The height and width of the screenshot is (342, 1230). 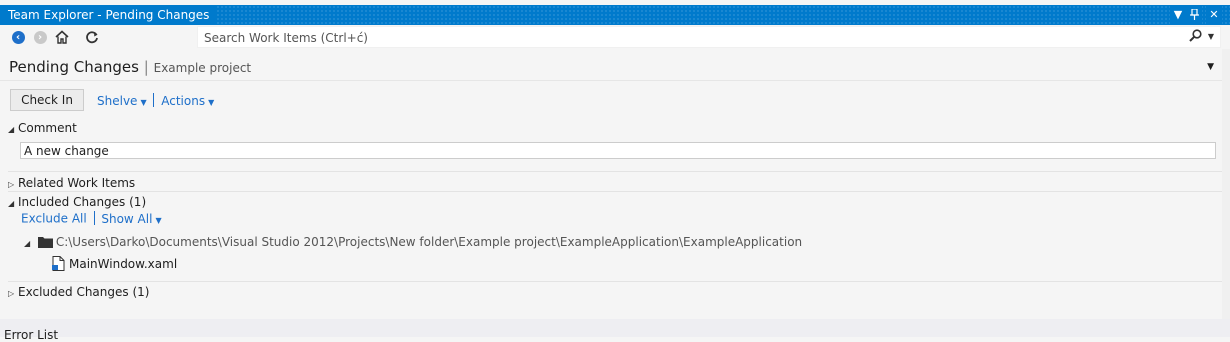 I want to click on search-input, so click(x=684, y=38).